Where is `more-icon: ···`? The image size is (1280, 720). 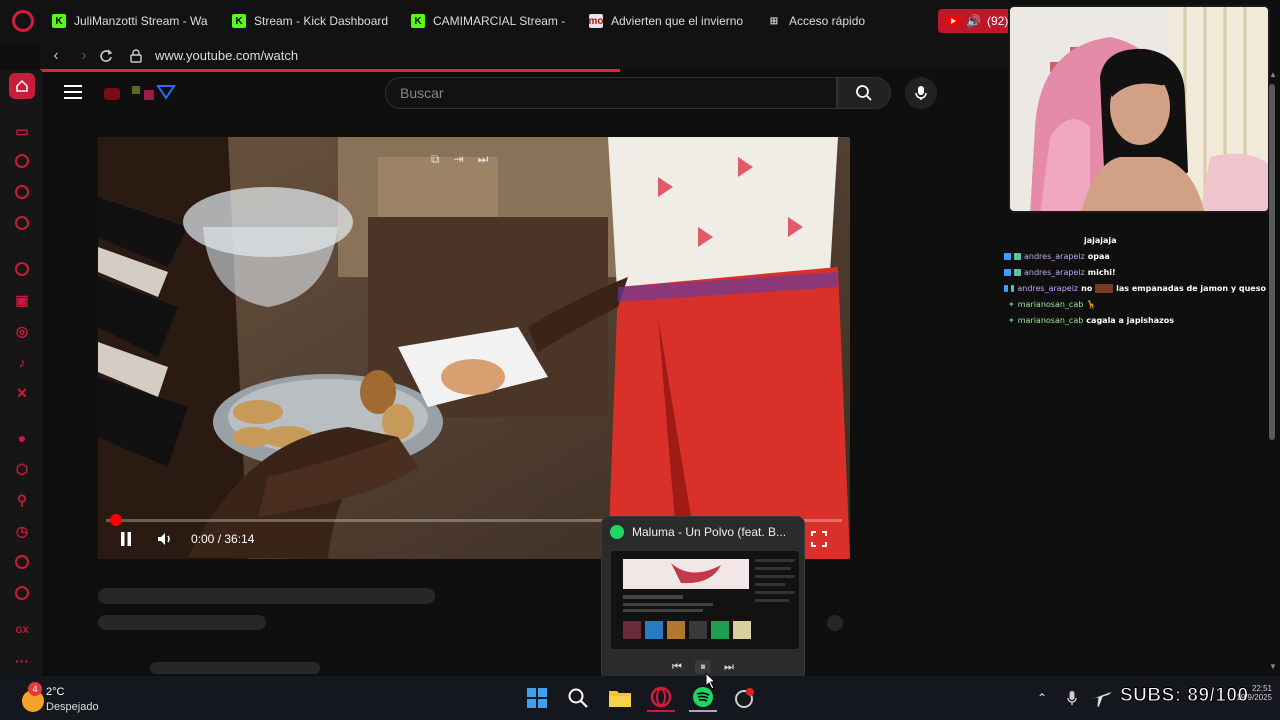
more-icon: ··· is located at coordinates (22, 661).